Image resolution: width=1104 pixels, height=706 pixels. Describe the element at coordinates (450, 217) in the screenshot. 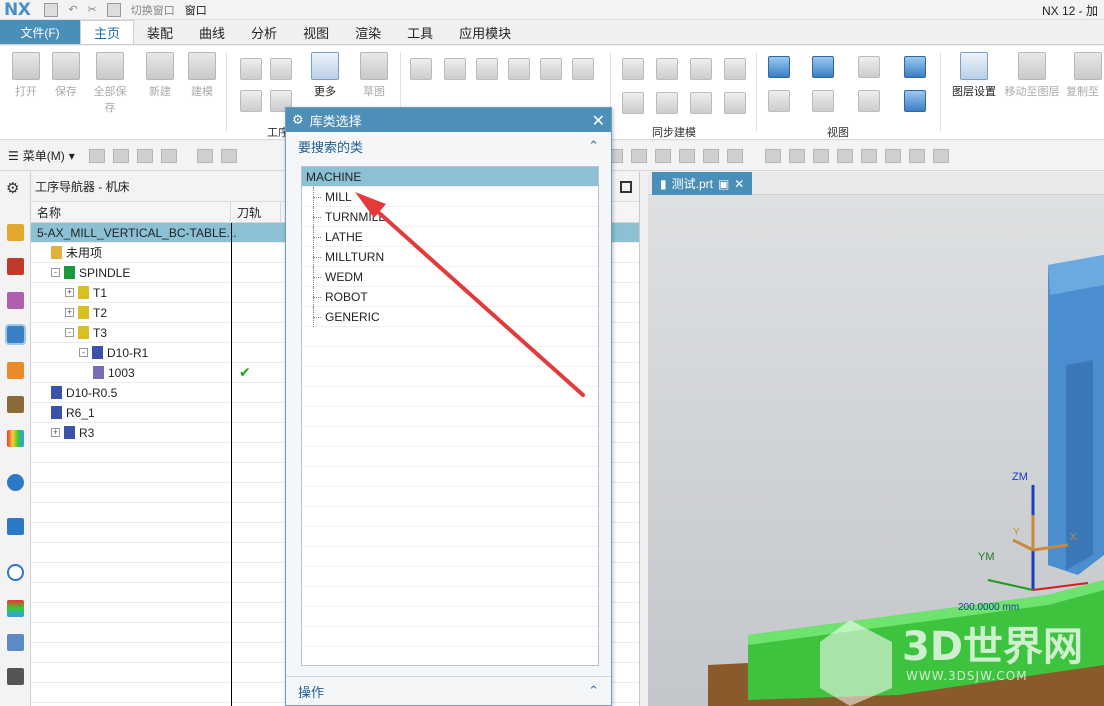

I see `list-item: TURNMILL` at that location.